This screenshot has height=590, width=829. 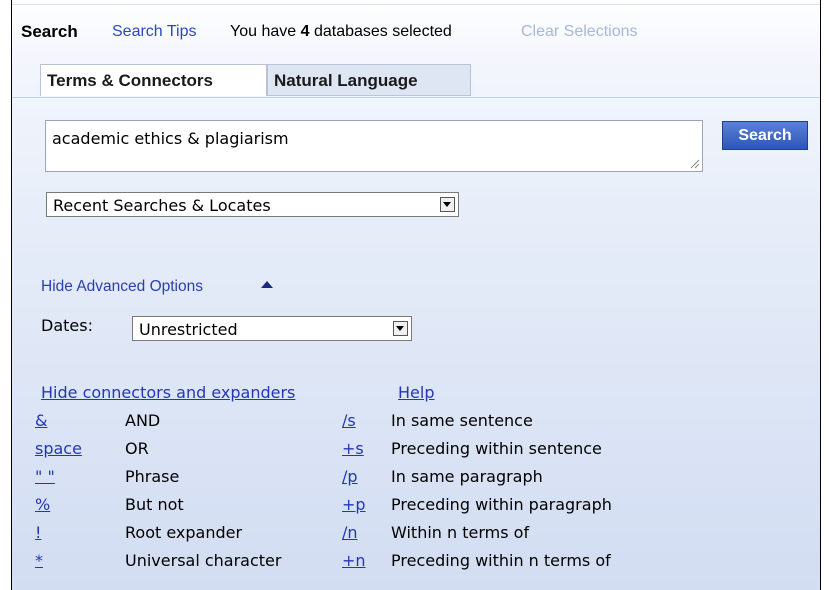 What do you see at coordinates (462, 420) in the screenshot?
I see `connector-description: In same sentence` at bounding box center [462, 420].